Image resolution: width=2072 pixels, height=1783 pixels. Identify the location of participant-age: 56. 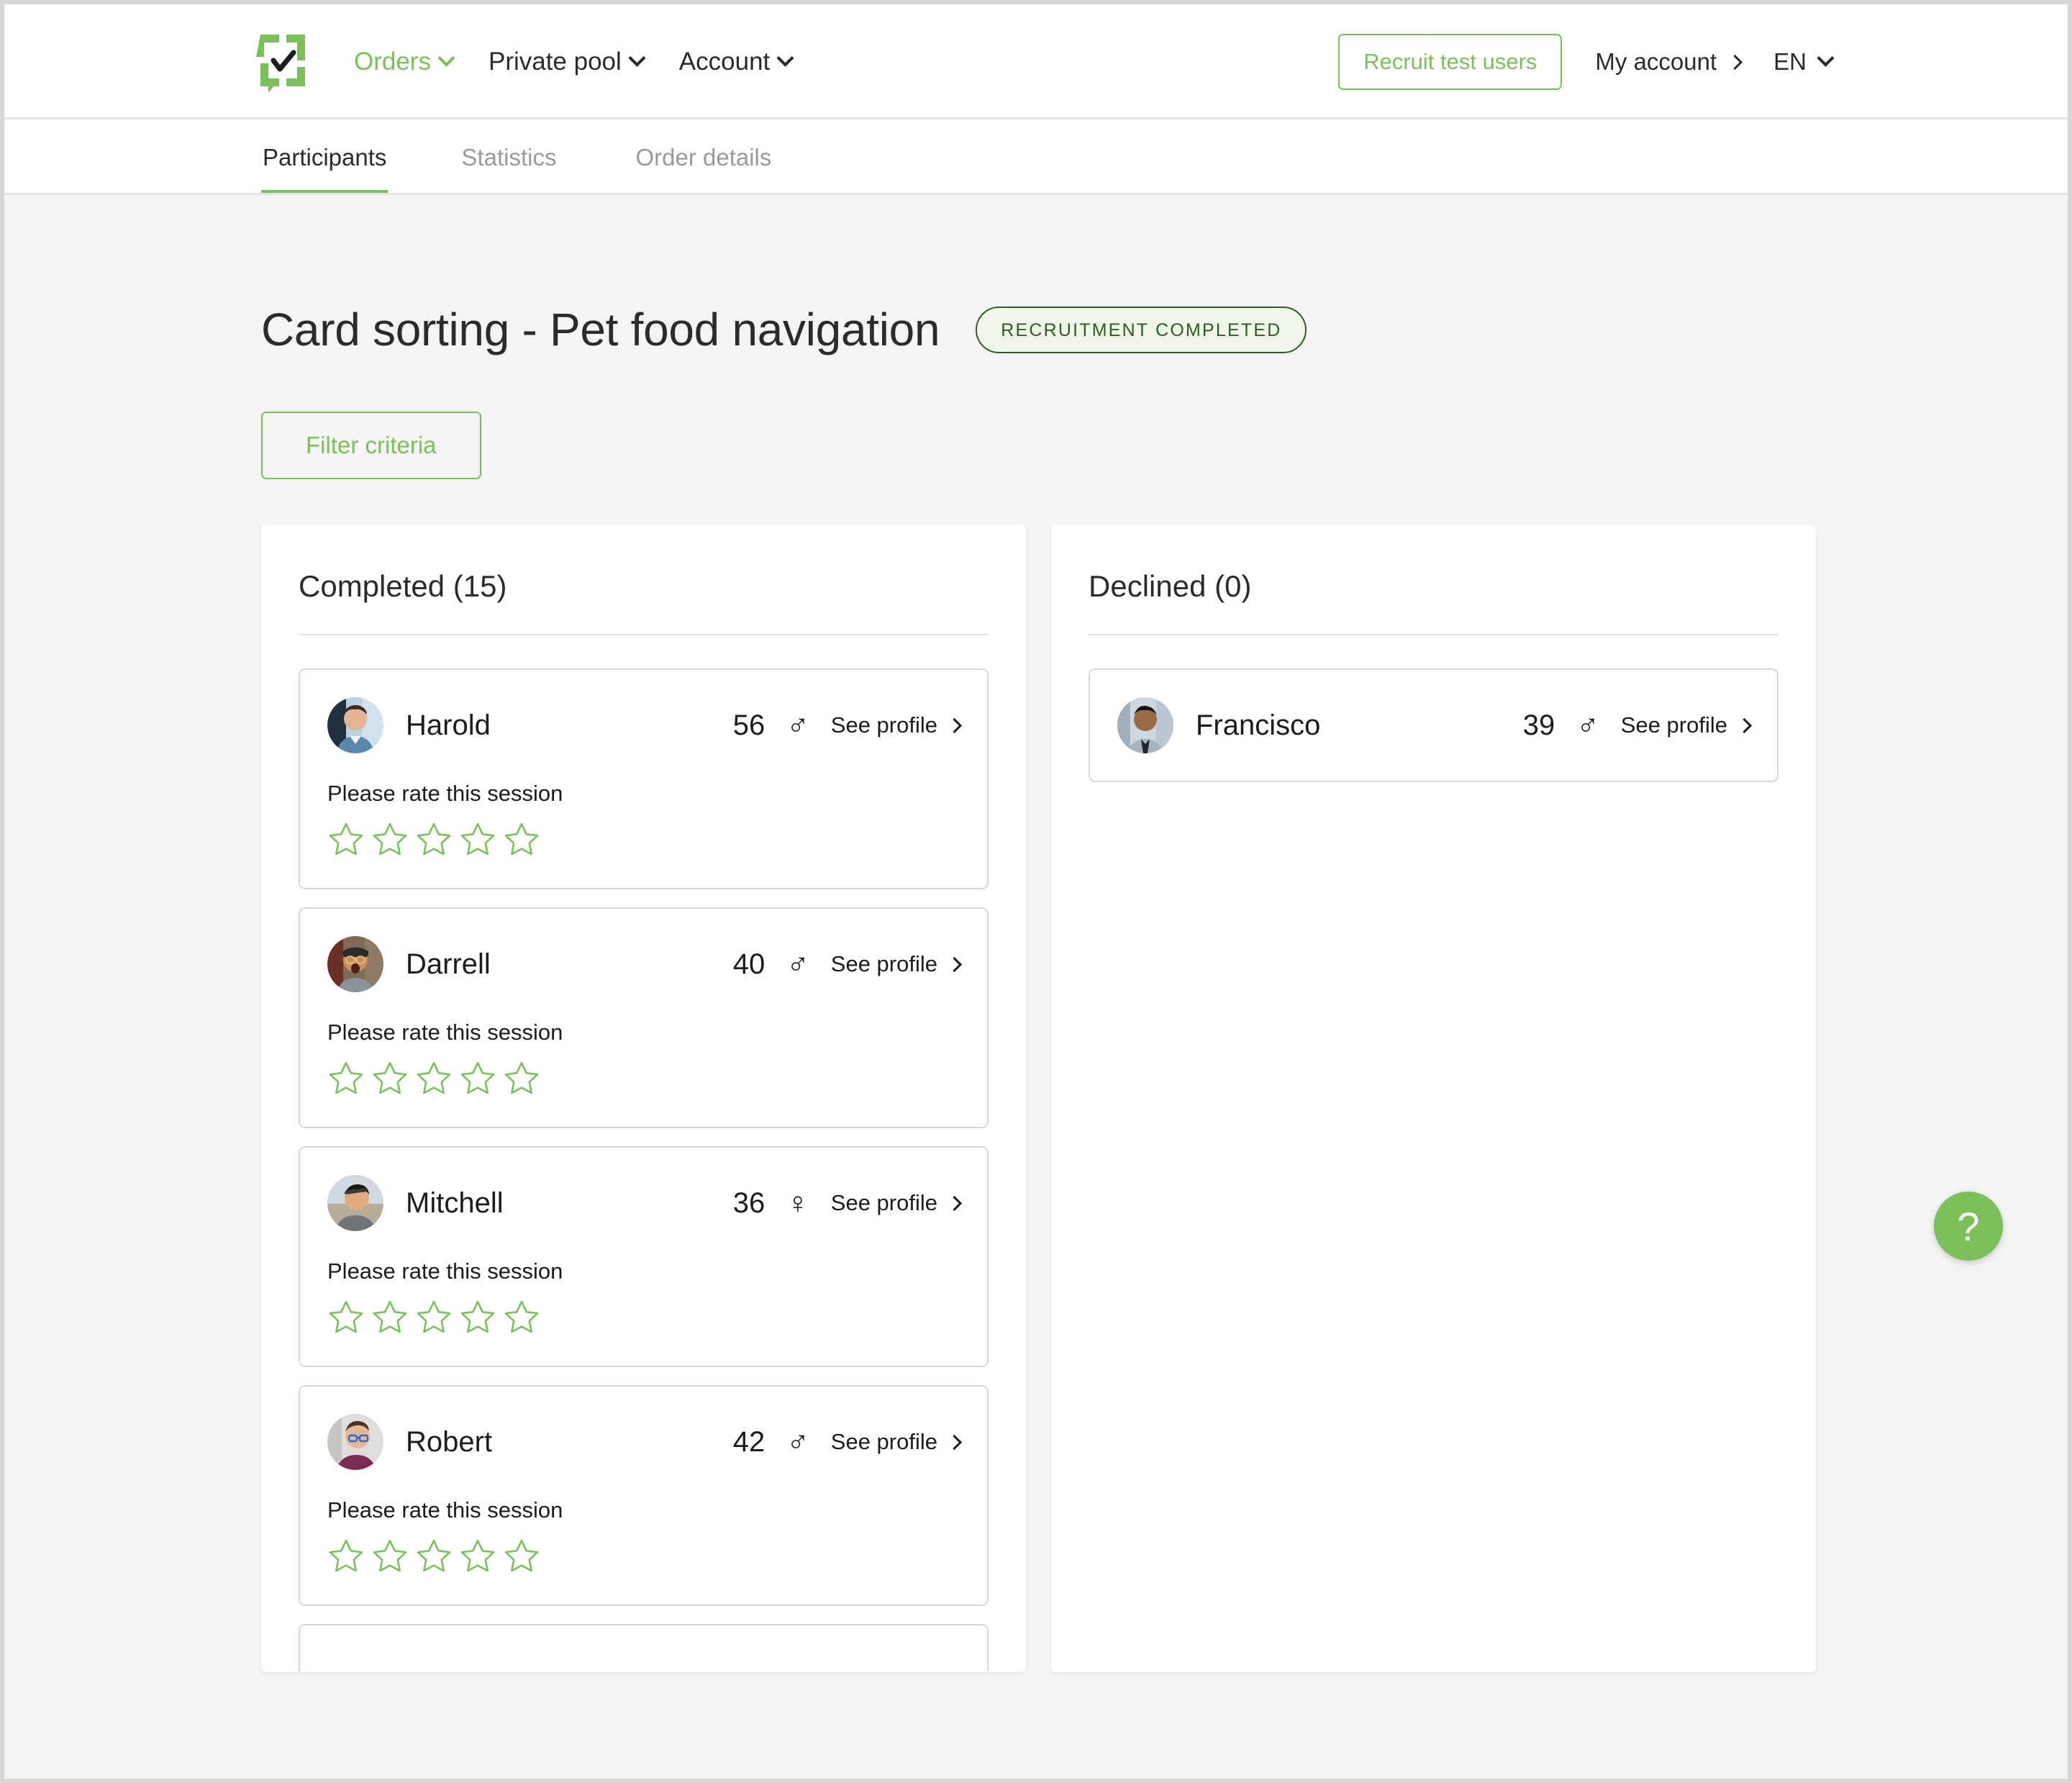
(748, 725).